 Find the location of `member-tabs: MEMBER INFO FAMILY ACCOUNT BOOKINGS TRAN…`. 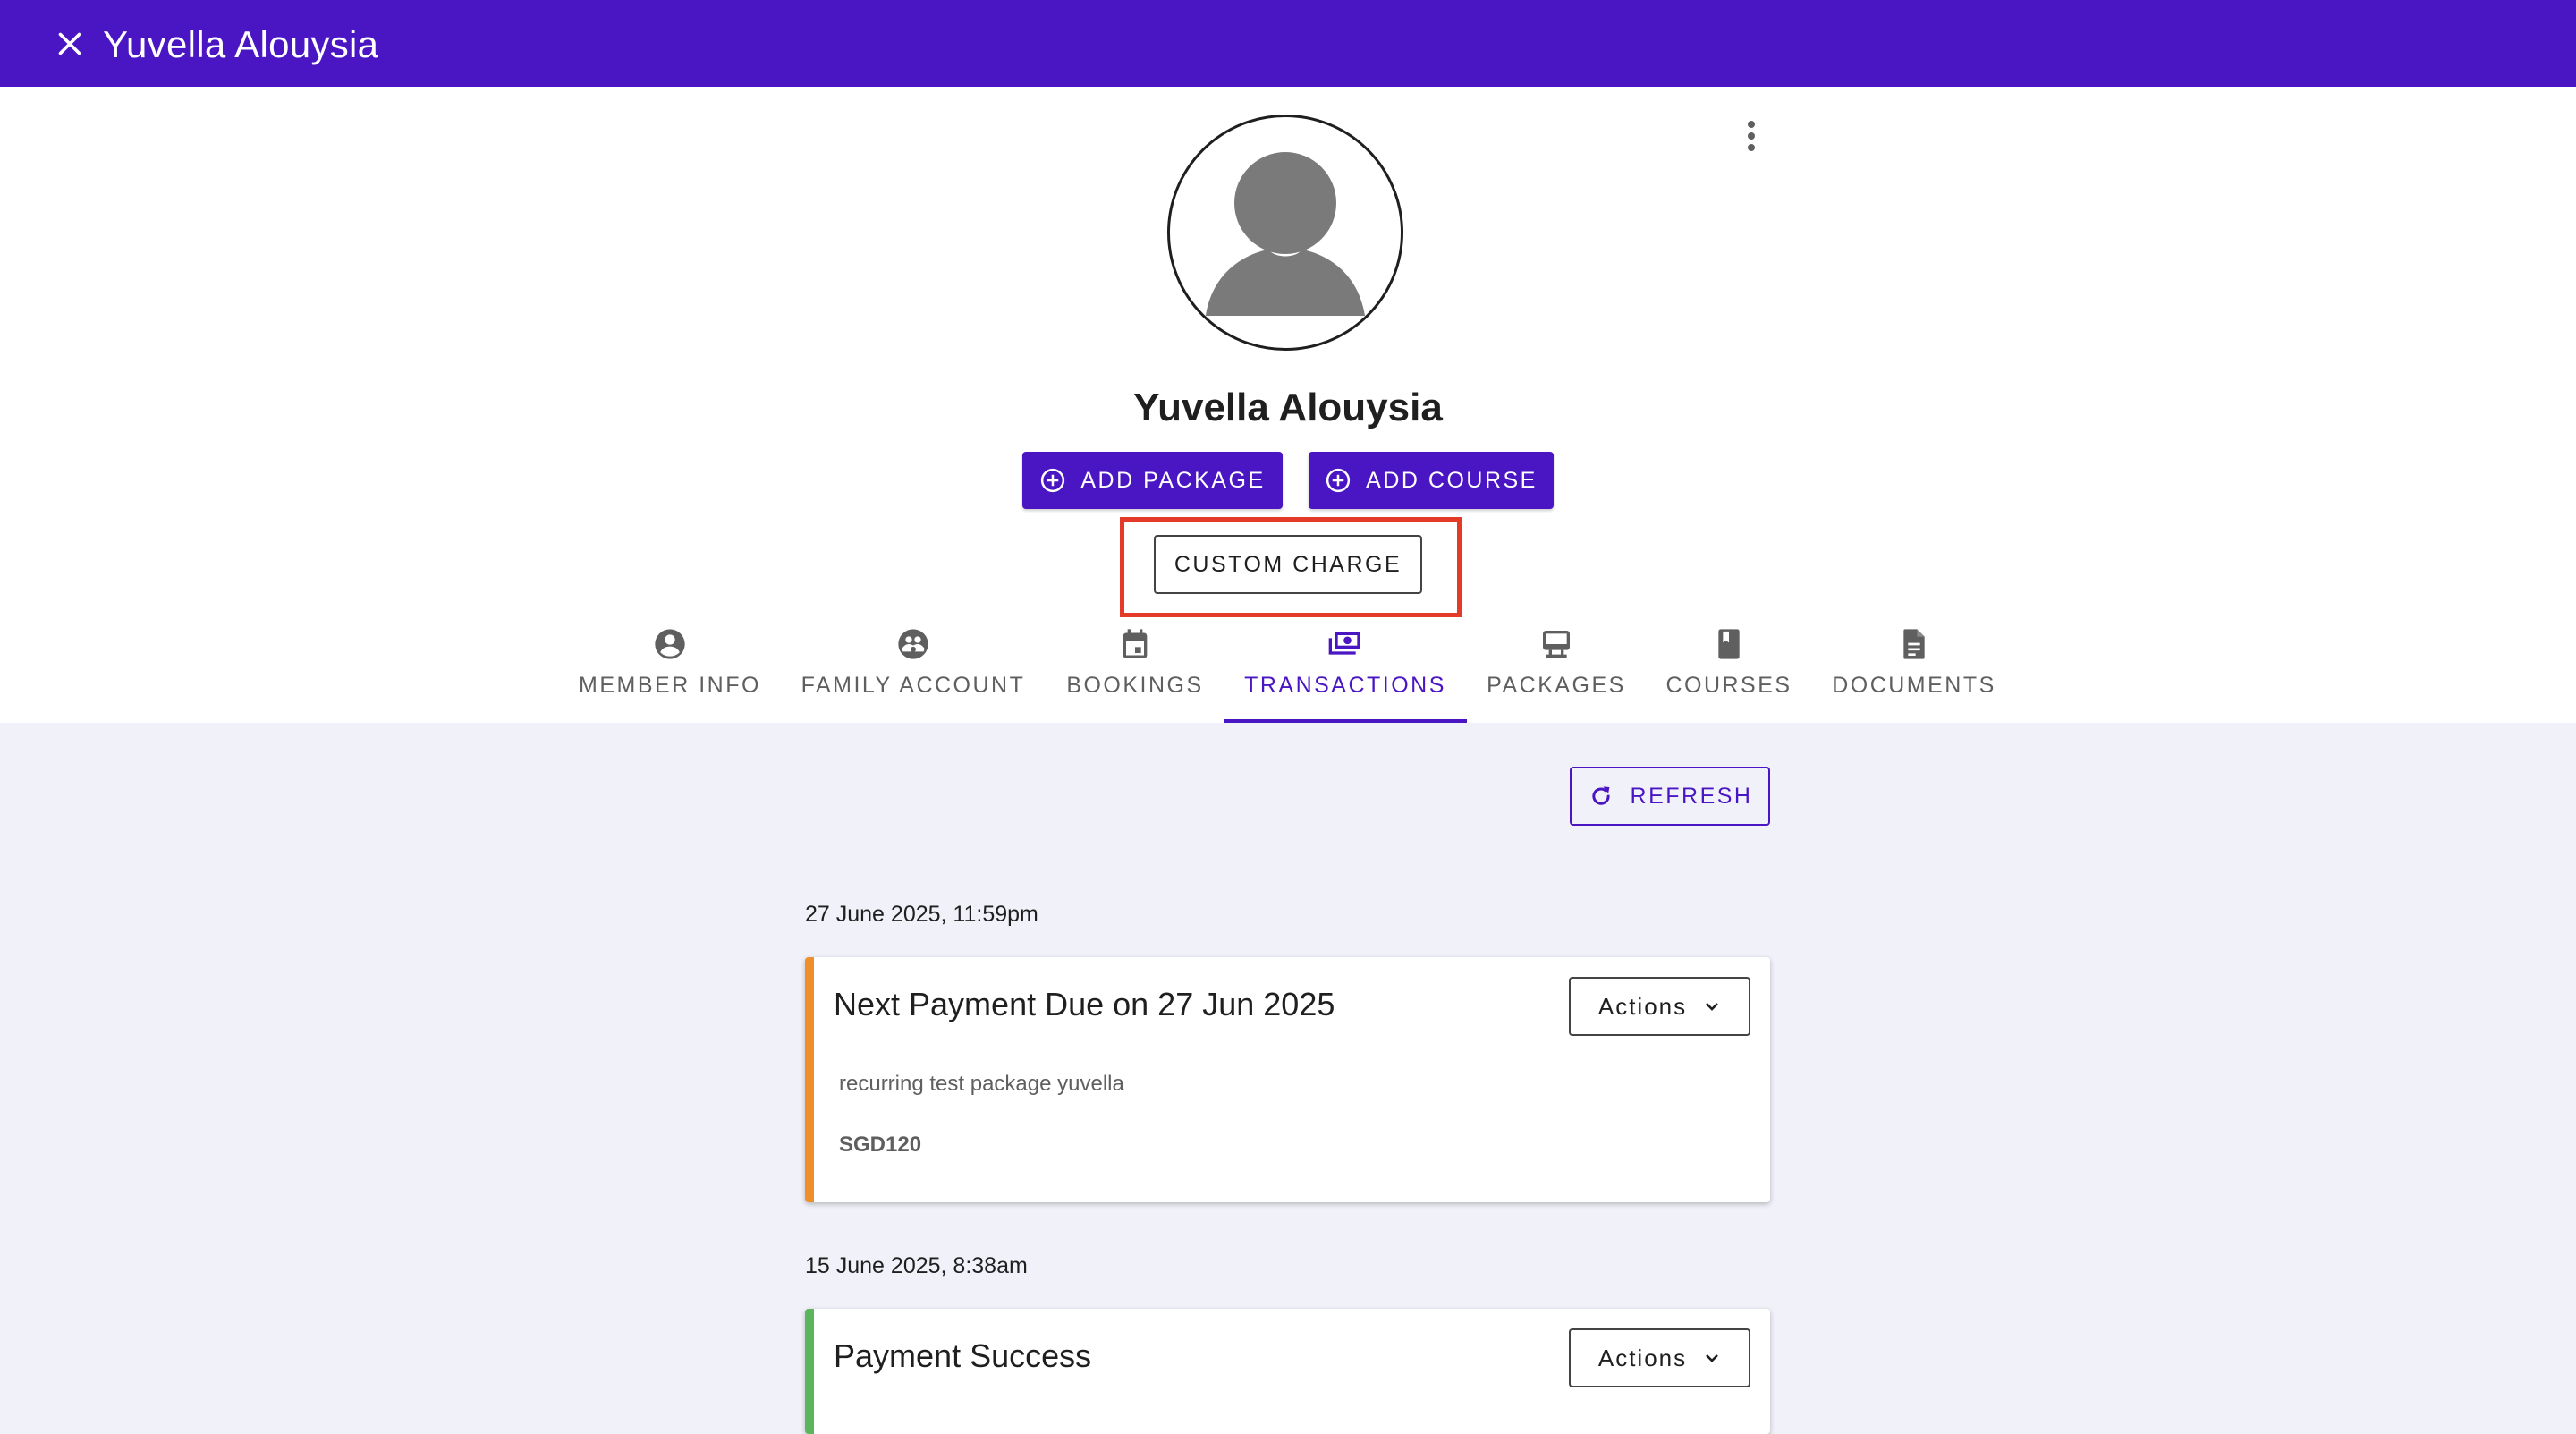

member-tabs: MEMBER INFO FAMILY ACCOUNT BOOKINGS TRAN… is located at coordinates (1288, 674).